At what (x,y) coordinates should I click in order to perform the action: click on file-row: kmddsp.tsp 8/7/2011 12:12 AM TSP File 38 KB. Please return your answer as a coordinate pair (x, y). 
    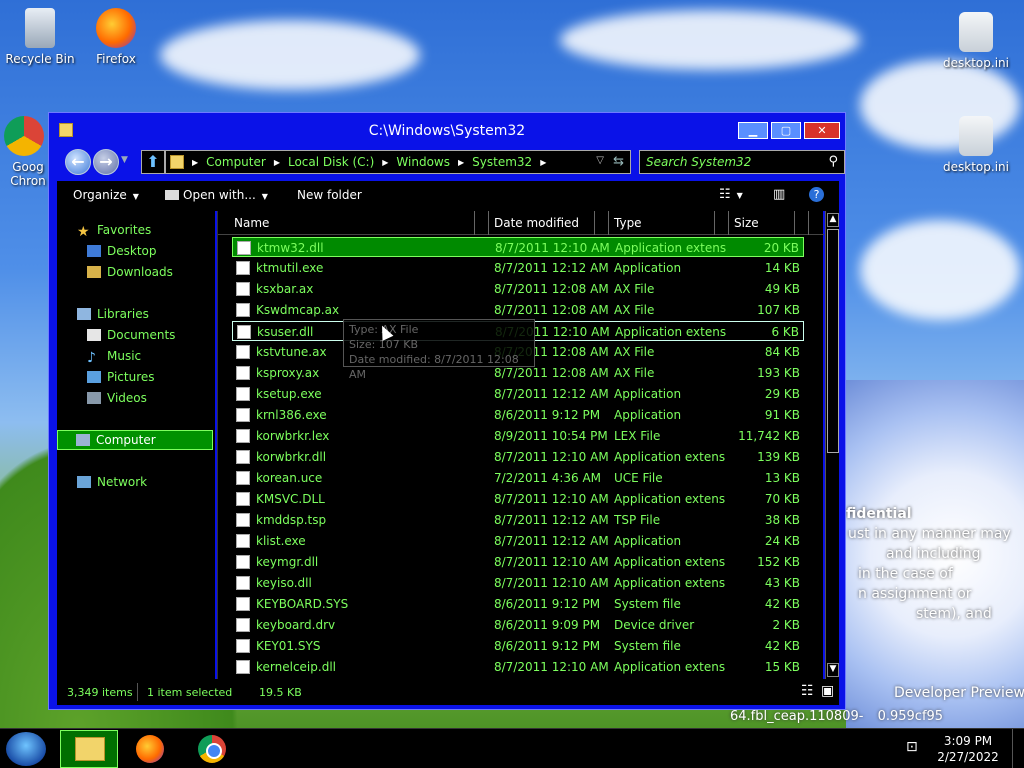
    Looking at the image, I should click on (518, 520).